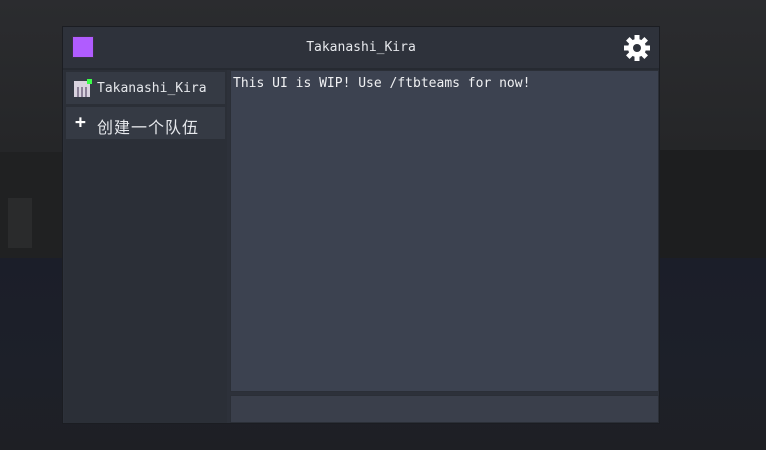  I want to click on background-window, so click(20, 223).